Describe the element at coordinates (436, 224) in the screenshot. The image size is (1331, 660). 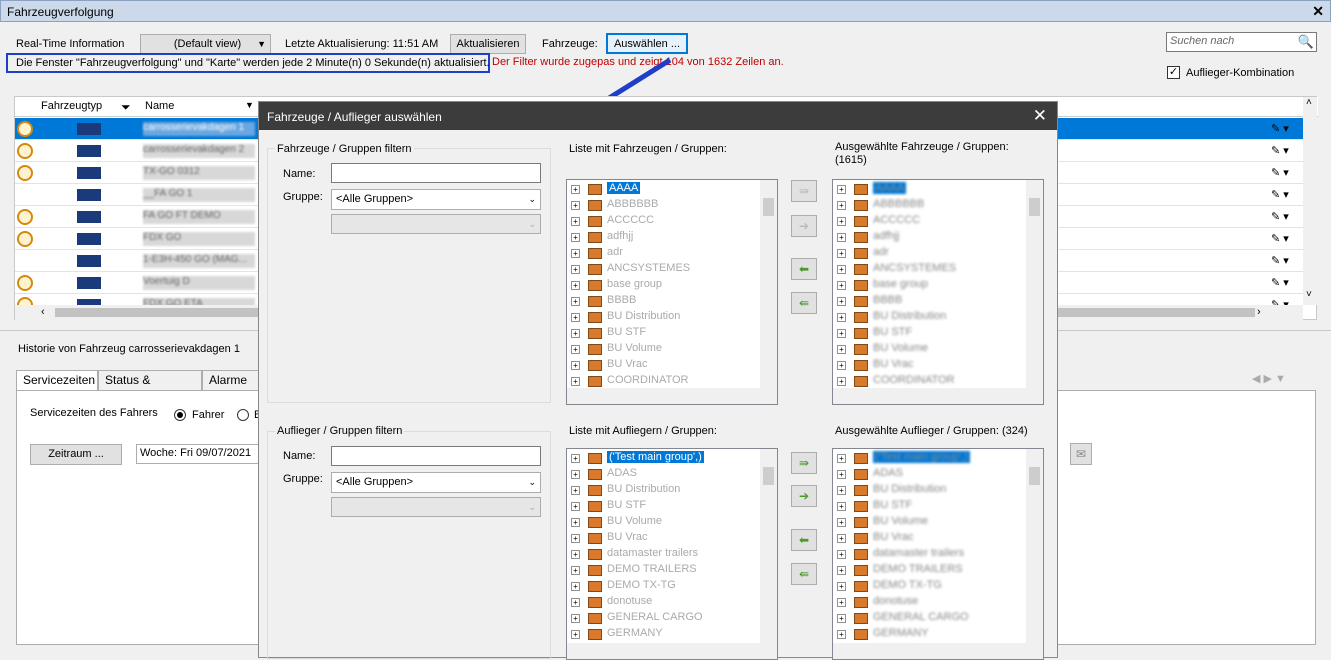
I see `vehicle-subgroup-select: ⌄` at that location.